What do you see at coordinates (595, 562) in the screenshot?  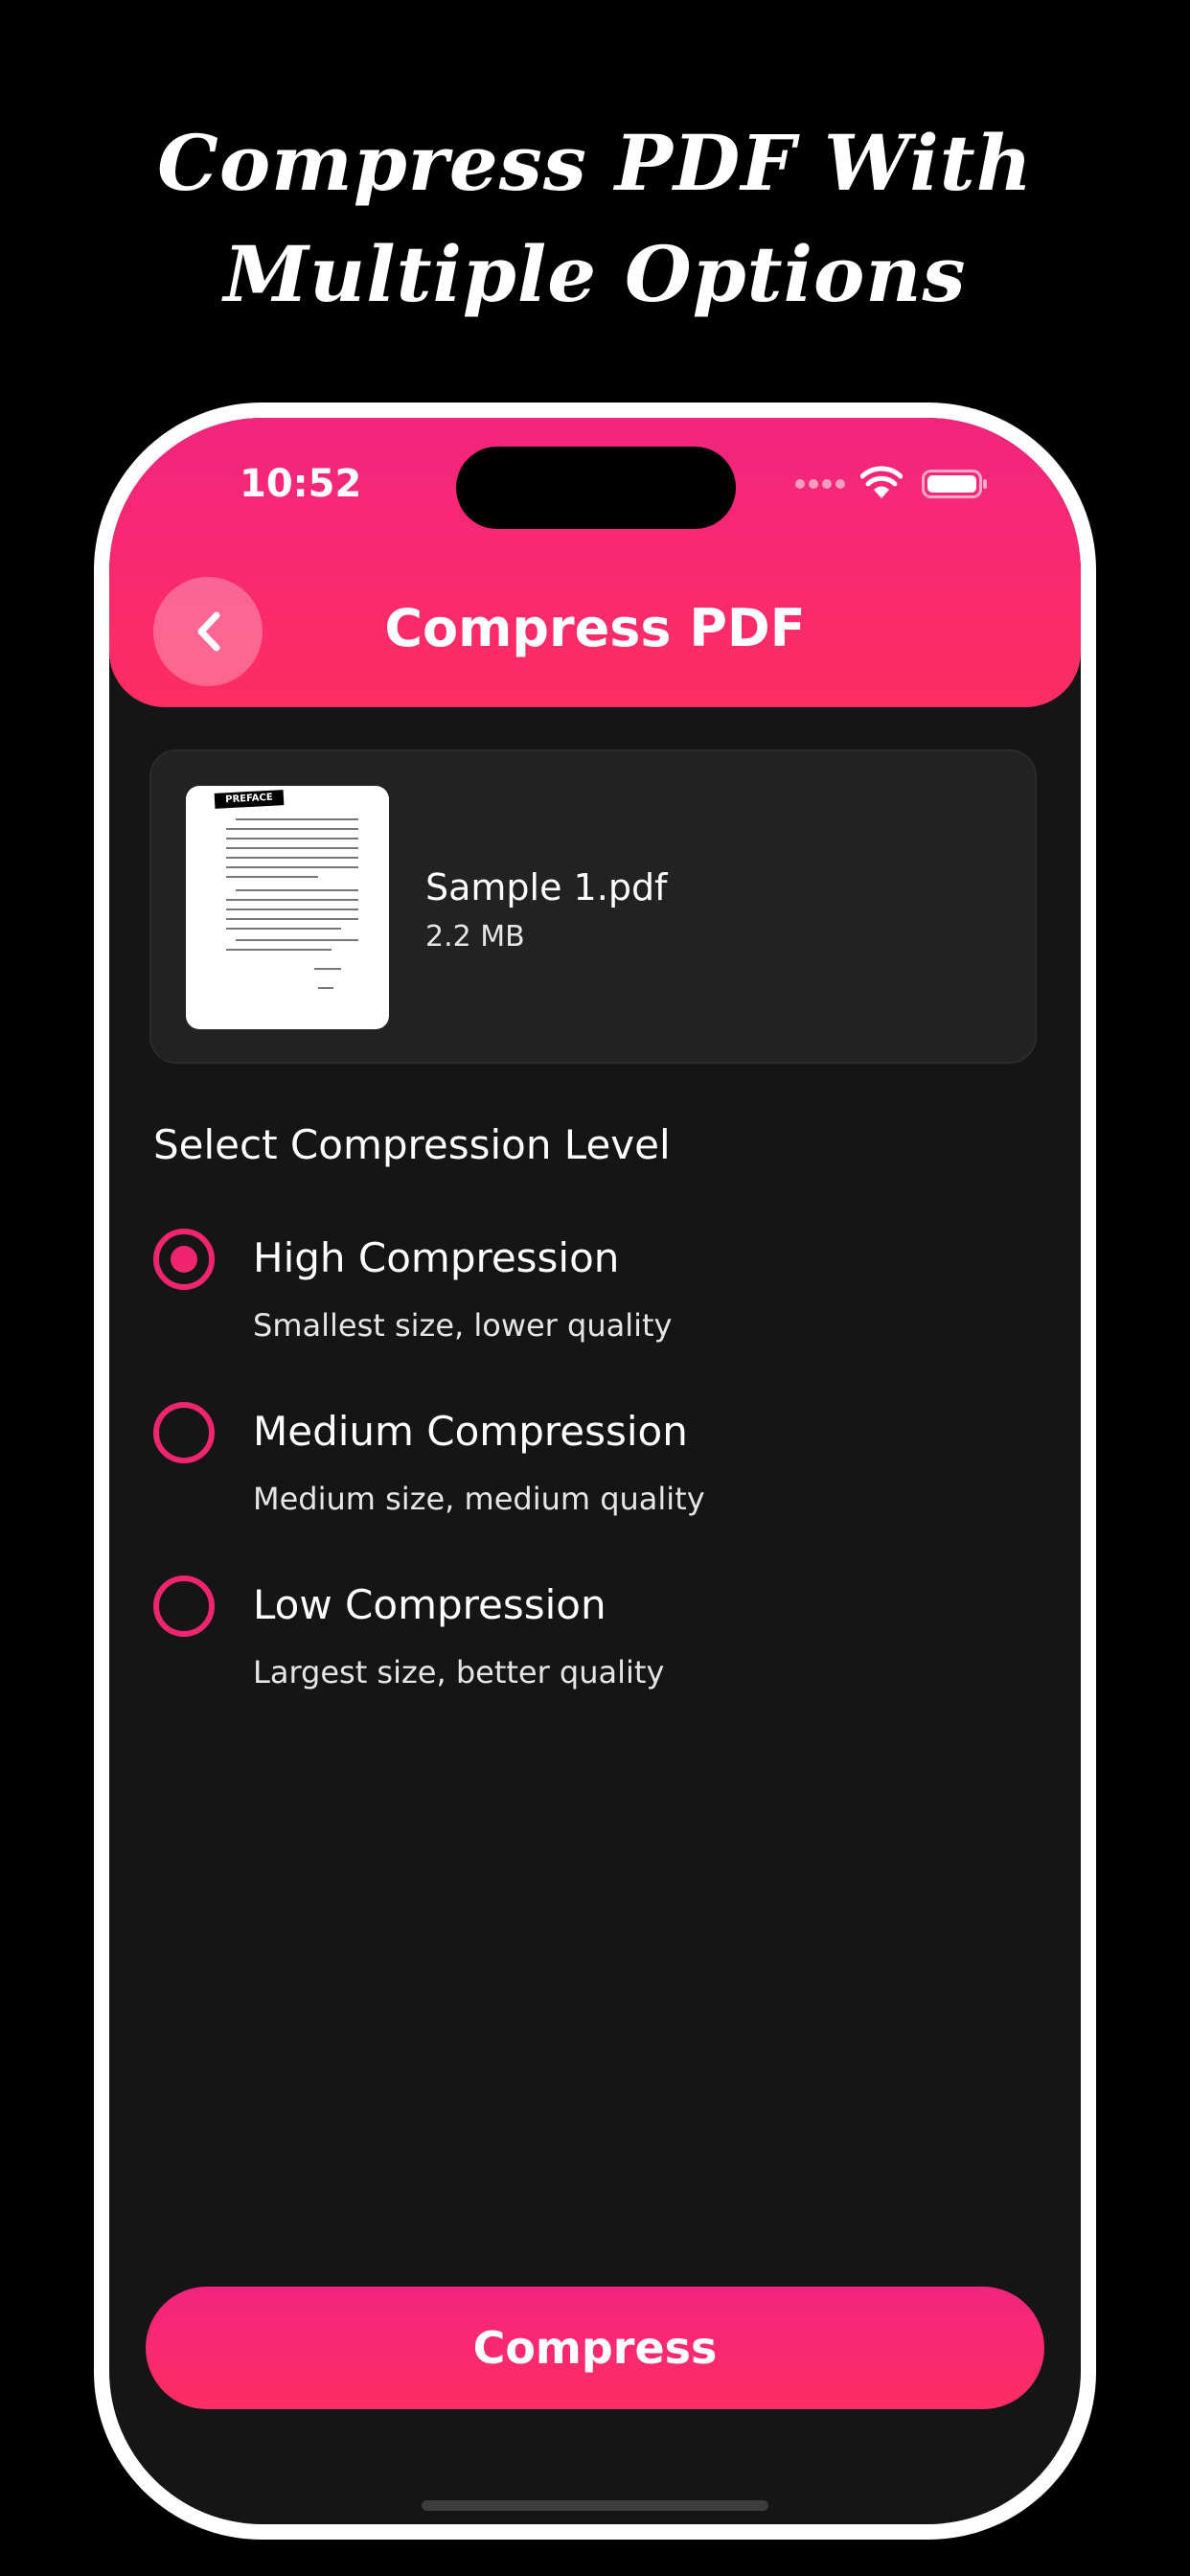 I see `app-header: 10:52 Compress PDF` at bounding box center [595, 562].